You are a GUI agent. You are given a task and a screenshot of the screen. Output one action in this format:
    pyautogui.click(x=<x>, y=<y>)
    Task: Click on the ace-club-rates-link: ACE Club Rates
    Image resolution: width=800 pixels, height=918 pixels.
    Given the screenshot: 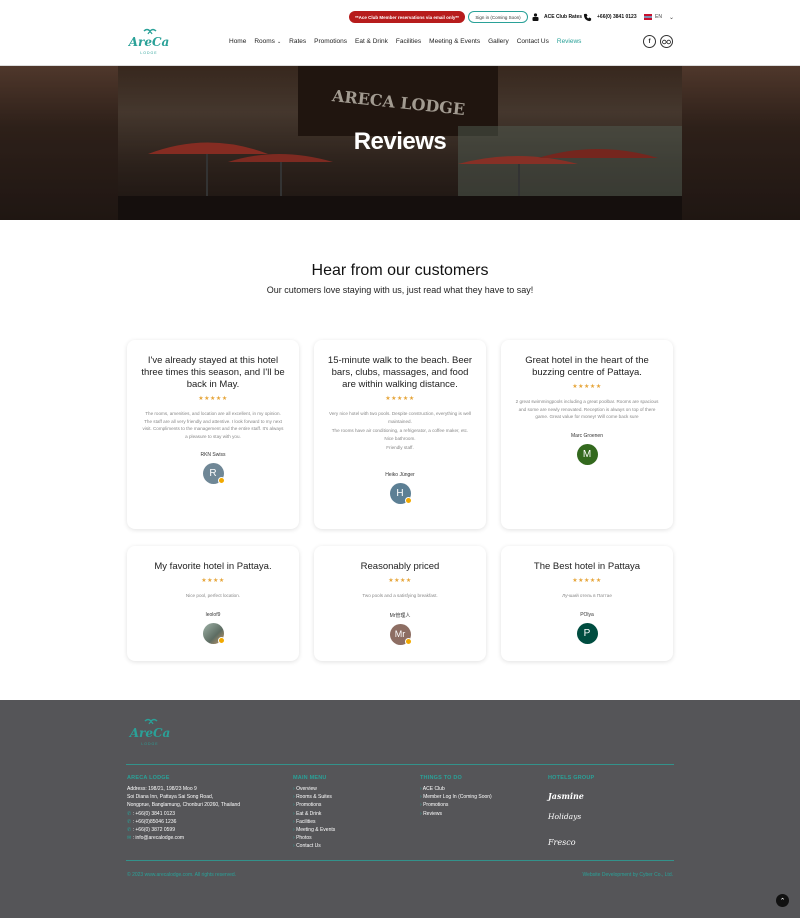 What is the action you would take?
    pyautogui.click(x=556, y=17)
    